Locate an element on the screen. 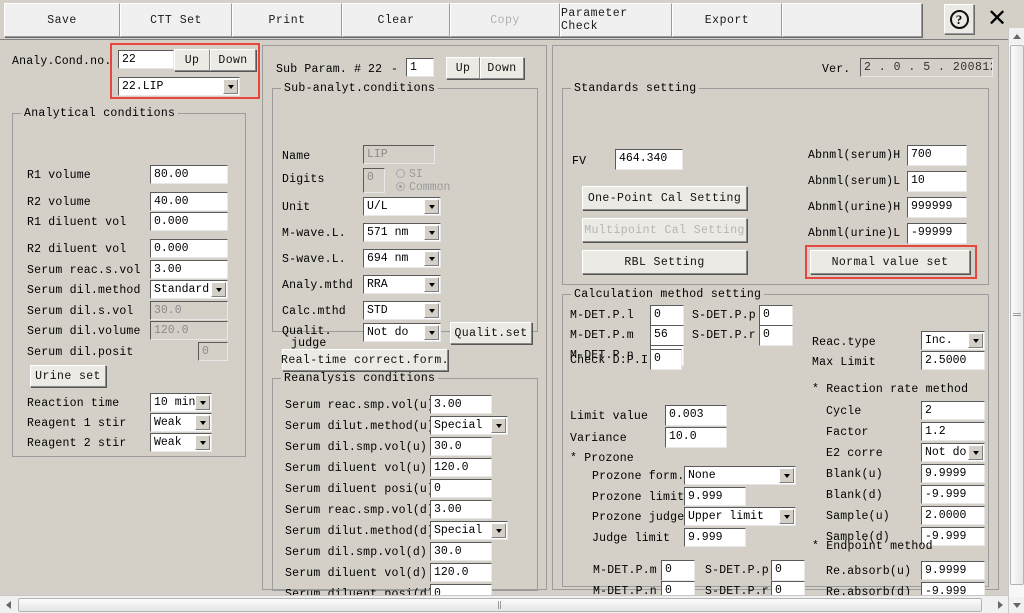 The image size is (1024, 613). input-rrm-blank-d: -9.999 is located at coordinates (953, 494).